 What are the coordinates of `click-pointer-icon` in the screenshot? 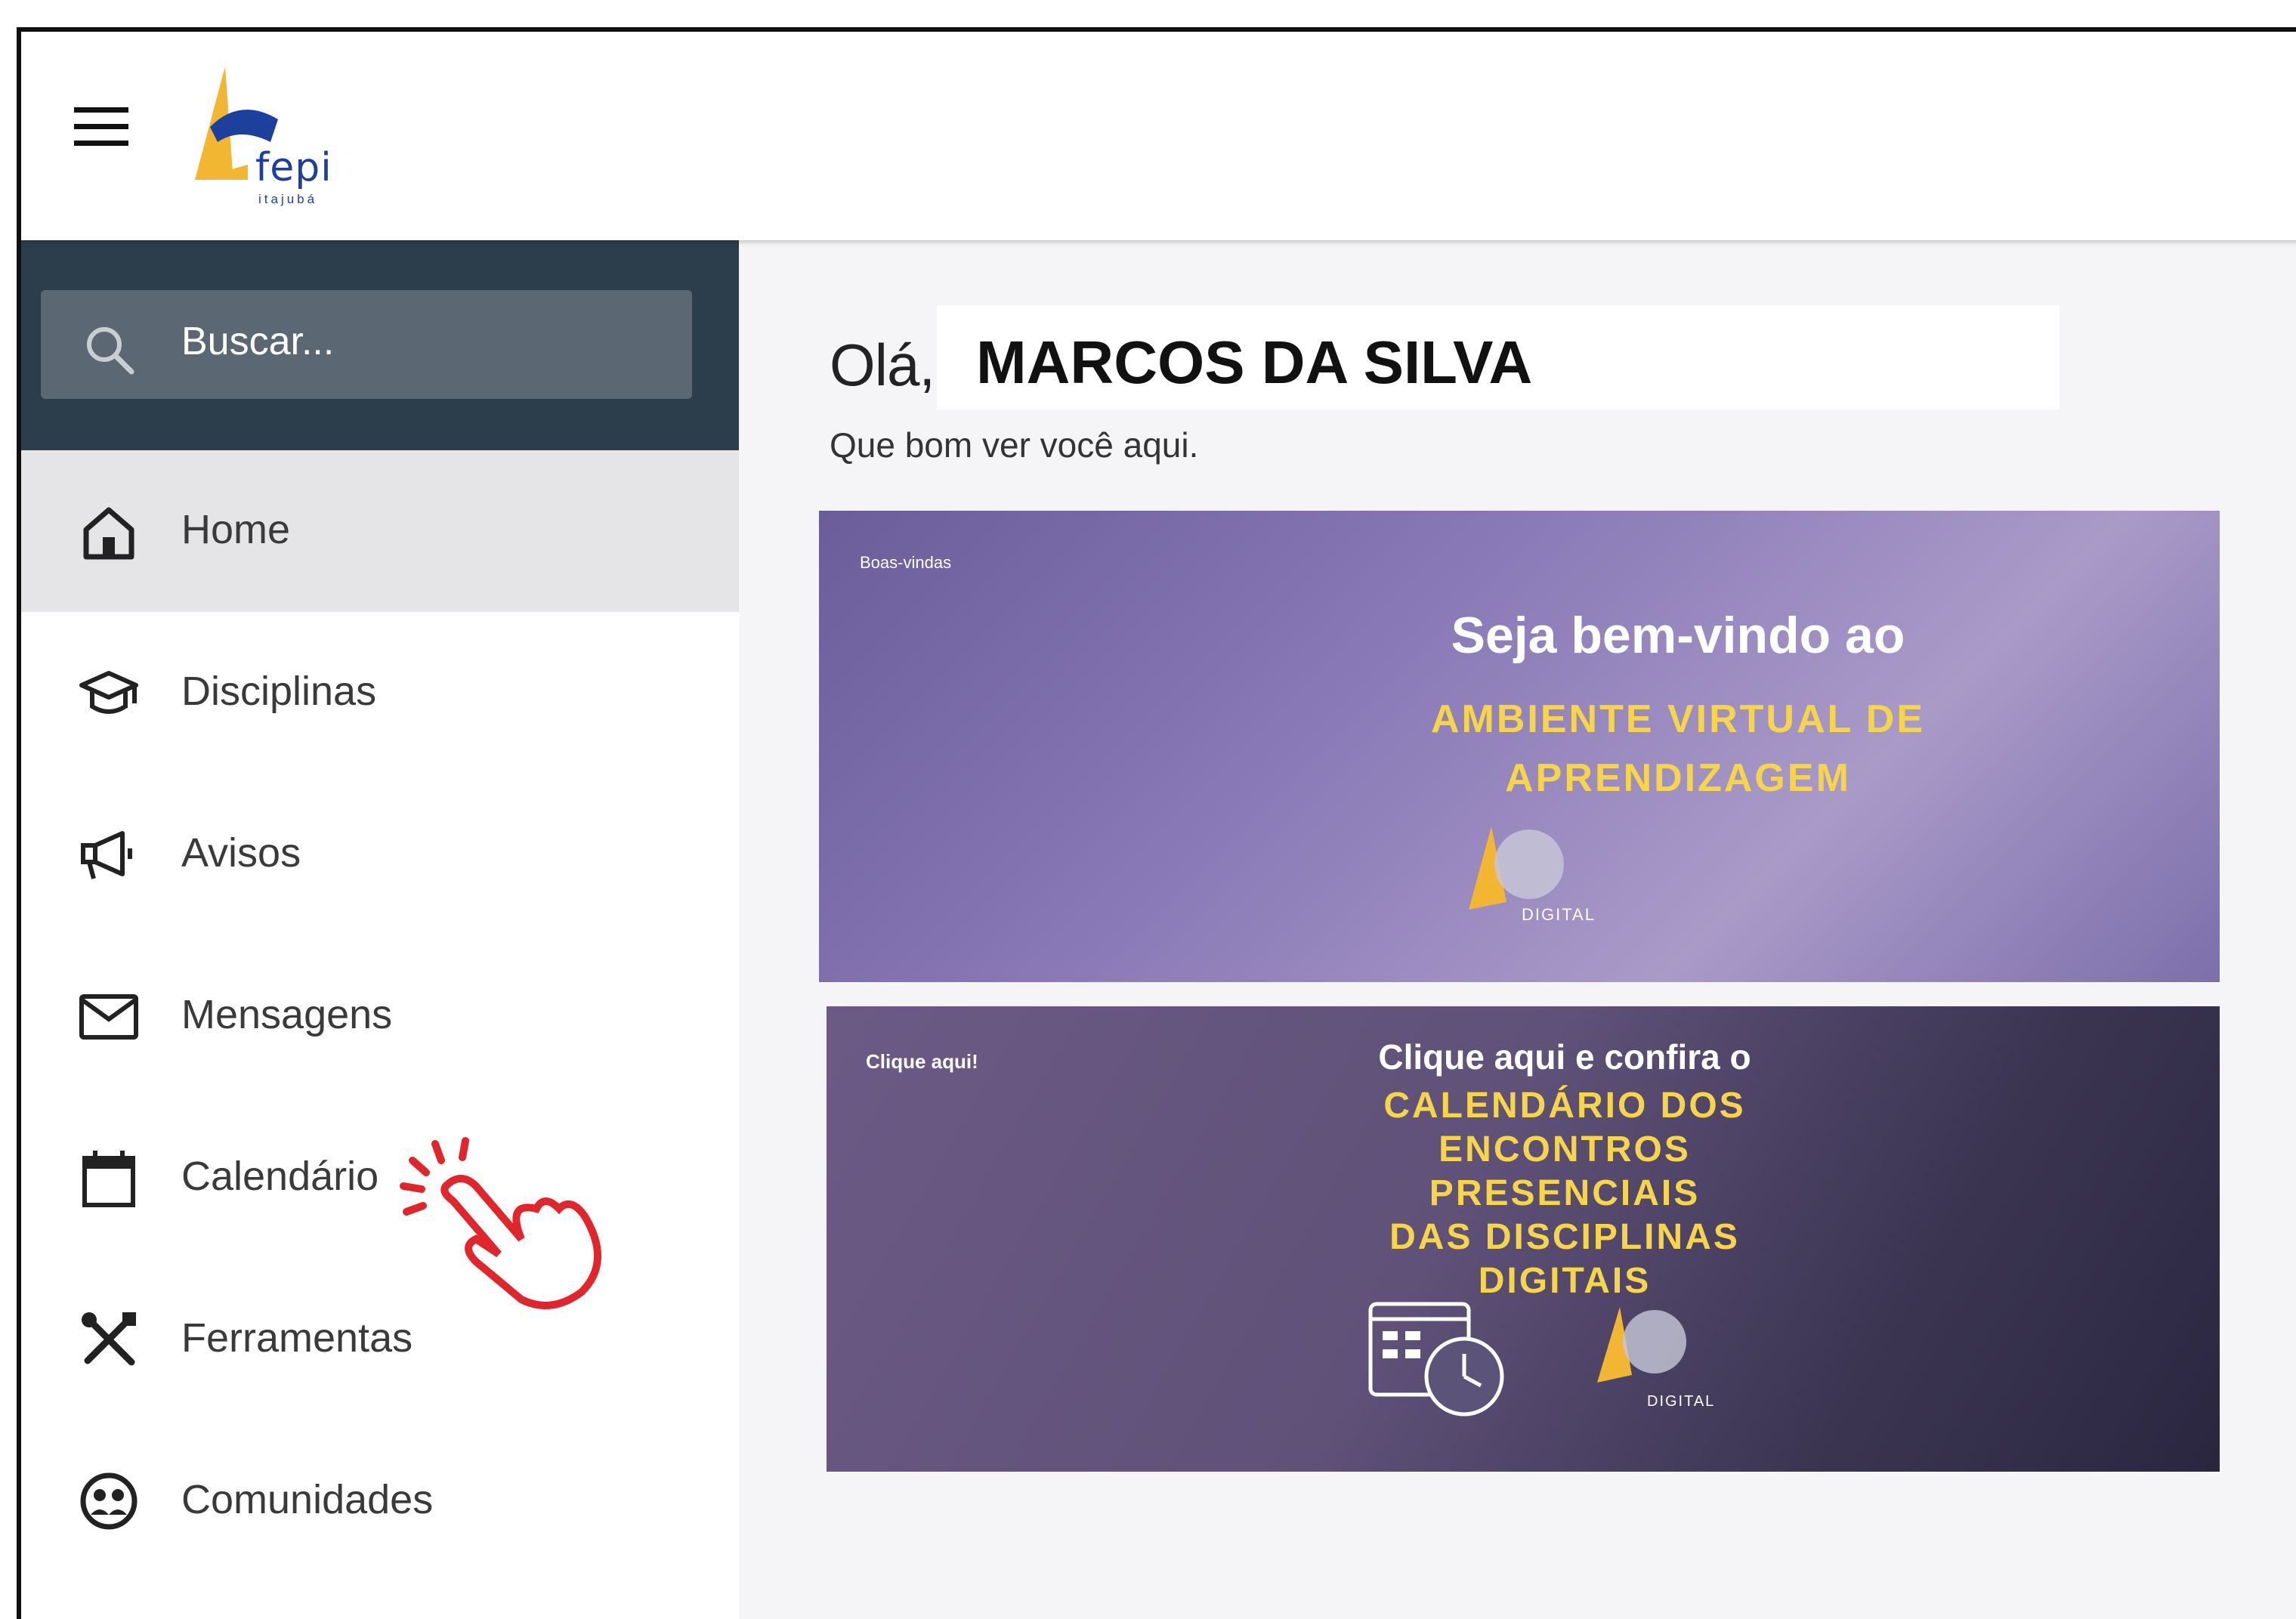 It's located at (501, 1223).